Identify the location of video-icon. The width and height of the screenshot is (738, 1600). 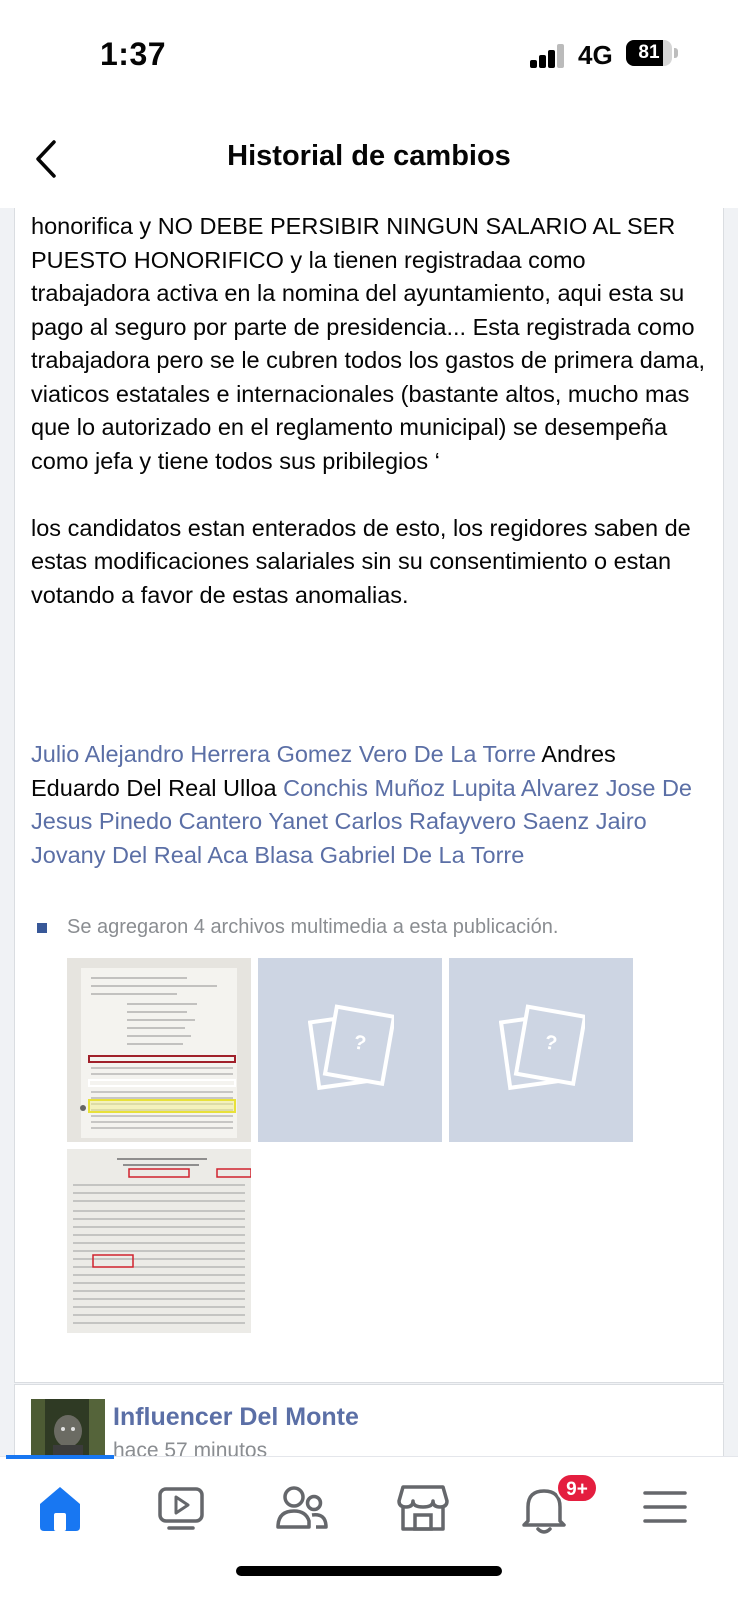
(181, 1508).